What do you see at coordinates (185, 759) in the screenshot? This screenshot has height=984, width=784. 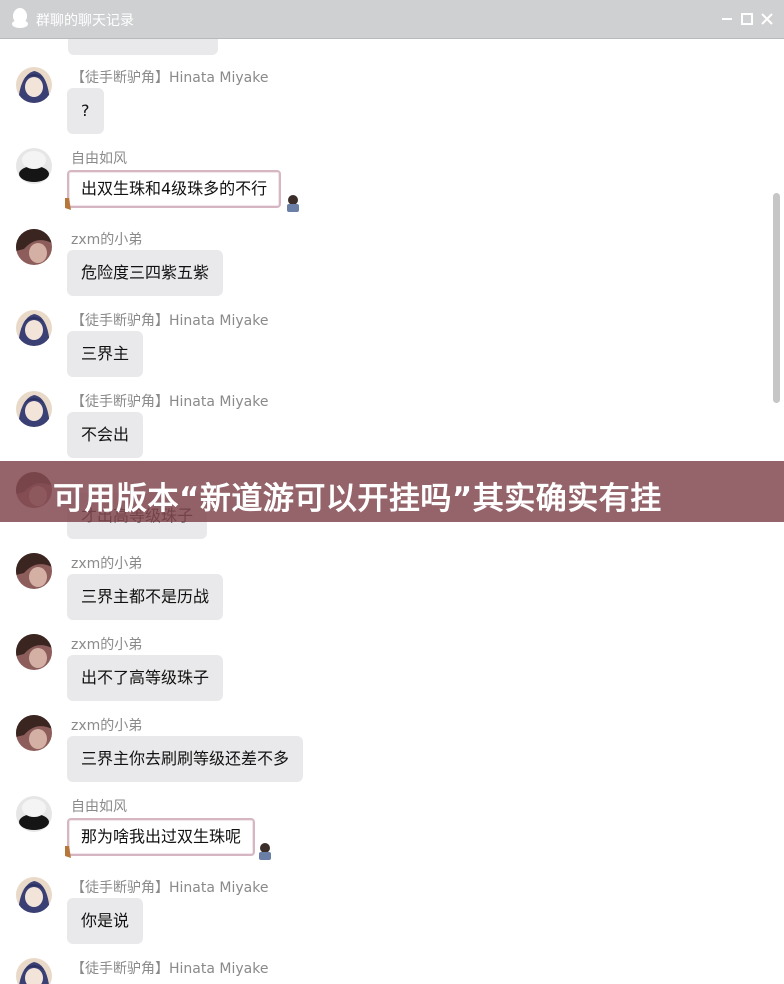 I see `message-bubble: 三界主你去刷刷等级还差不多` at bounding box center [185, 759].